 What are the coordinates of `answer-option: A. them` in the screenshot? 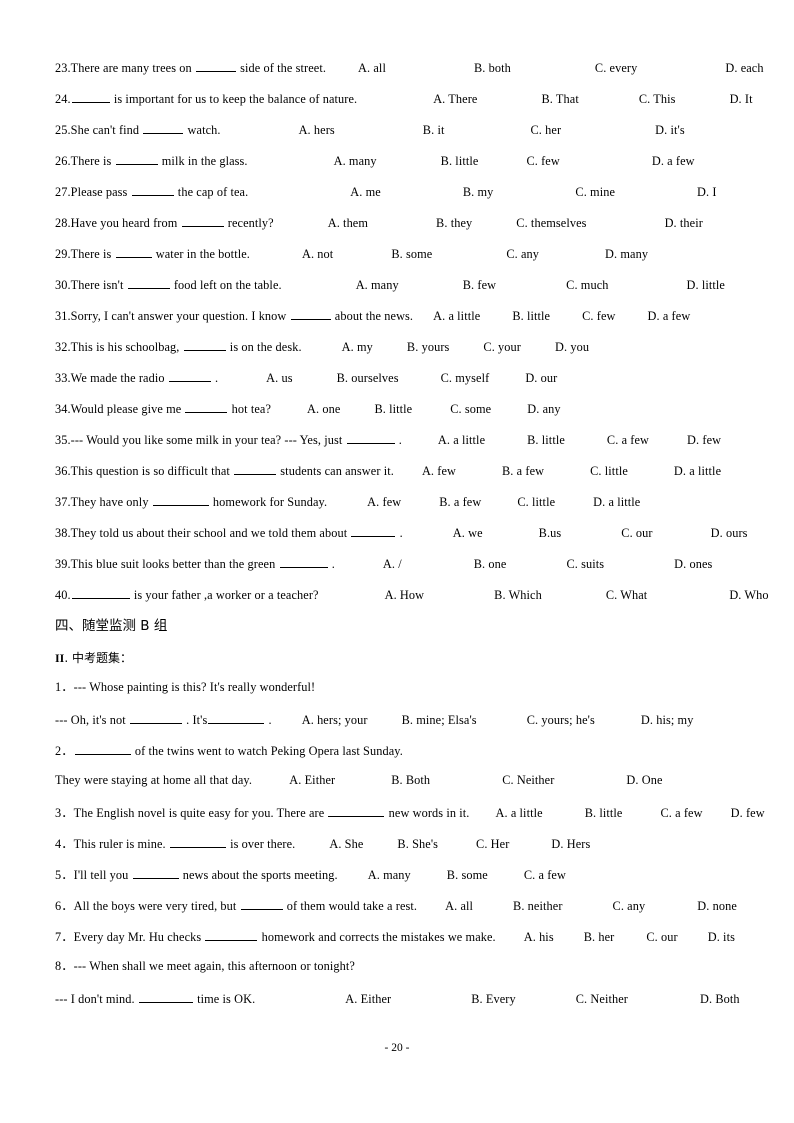 It's located at (348, 223).